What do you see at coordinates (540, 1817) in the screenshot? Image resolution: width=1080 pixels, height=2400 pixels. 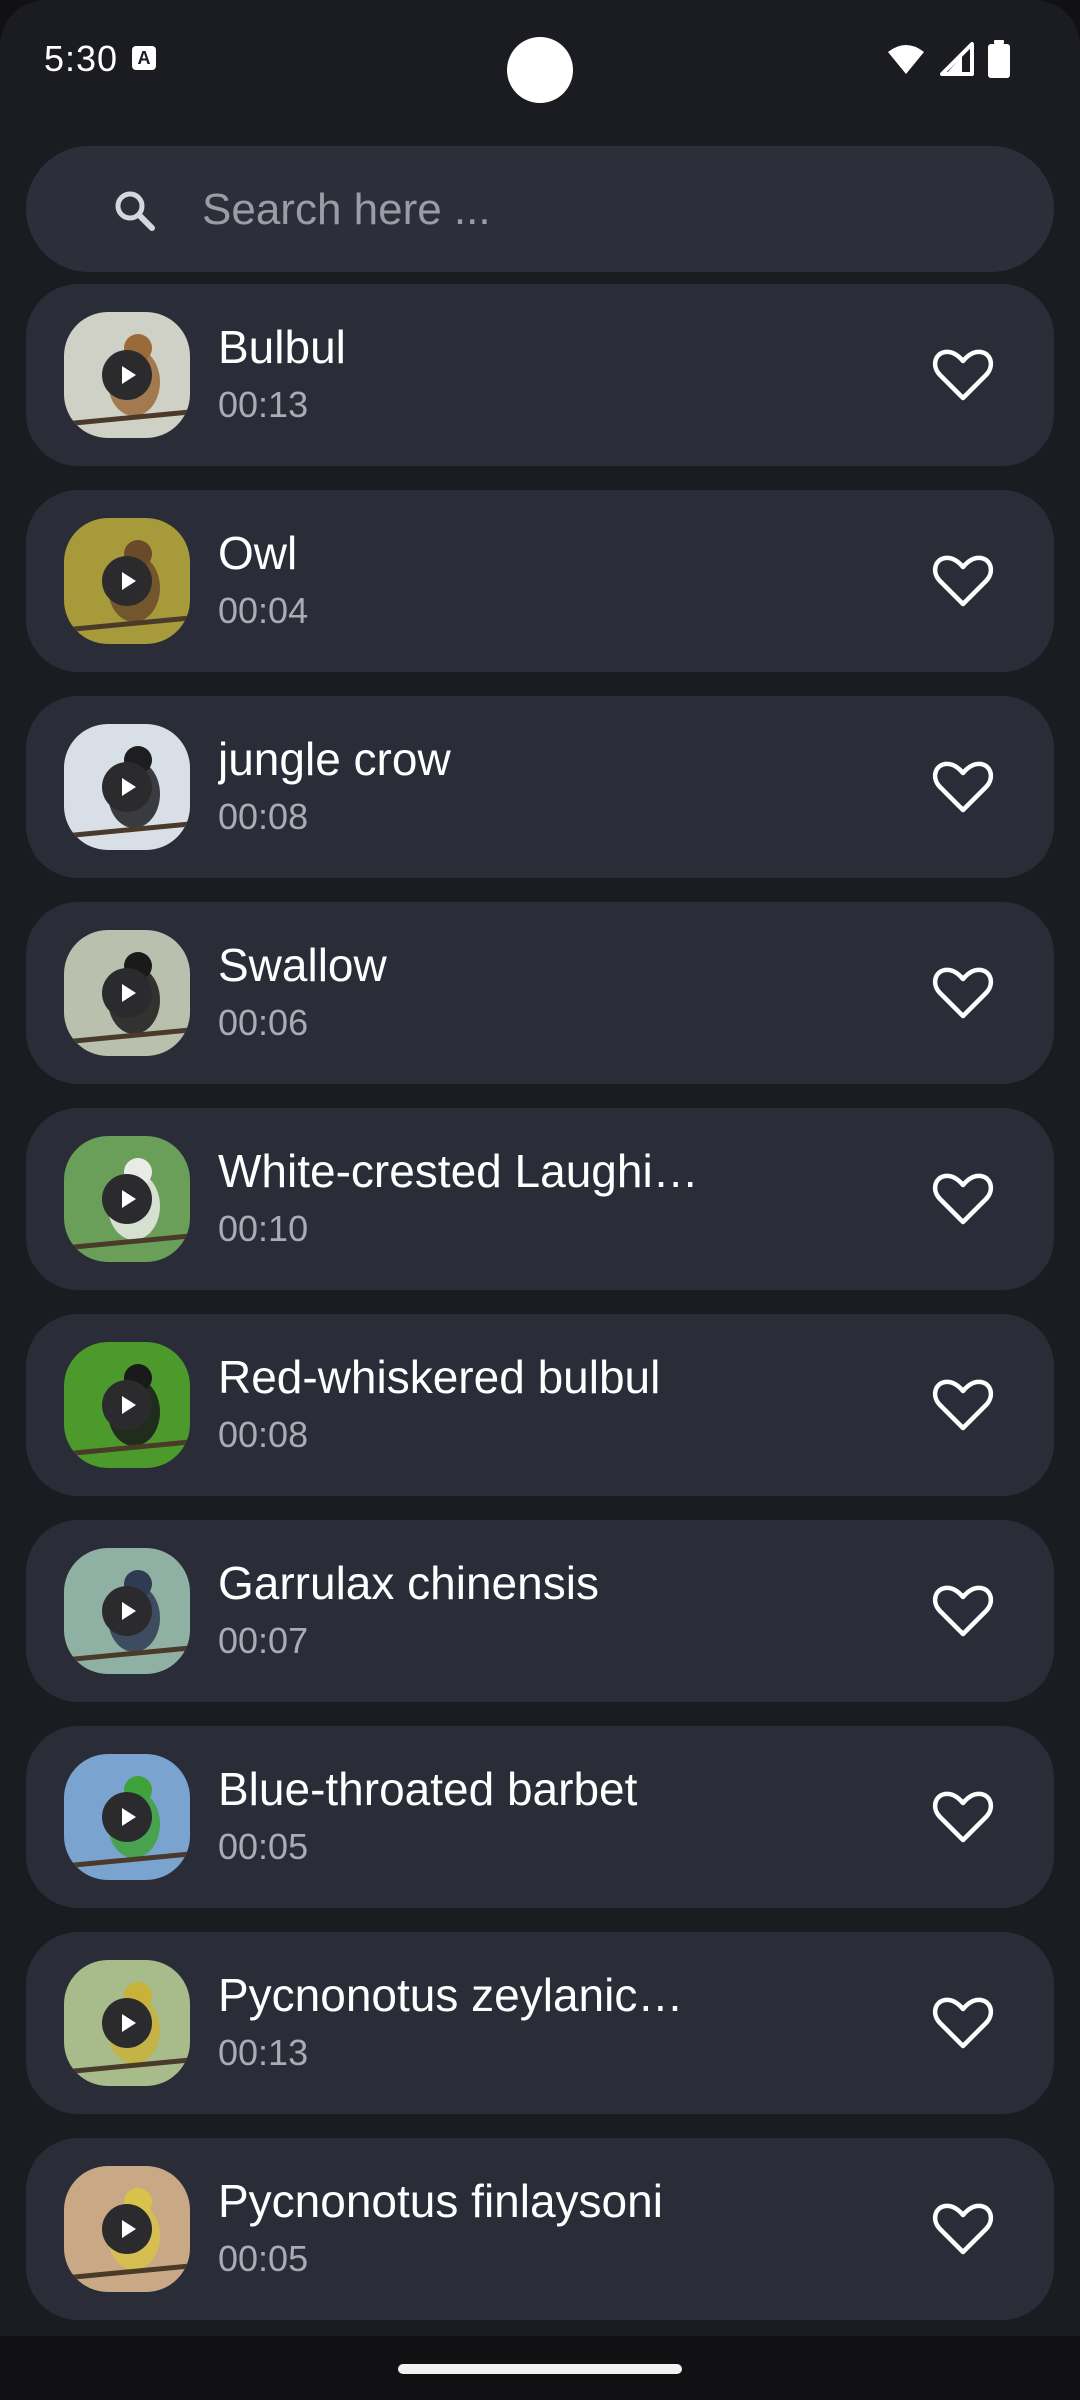 I see `bird-list-item: Blue-throated barbet 00:05` at bounding box center [540, 1817].